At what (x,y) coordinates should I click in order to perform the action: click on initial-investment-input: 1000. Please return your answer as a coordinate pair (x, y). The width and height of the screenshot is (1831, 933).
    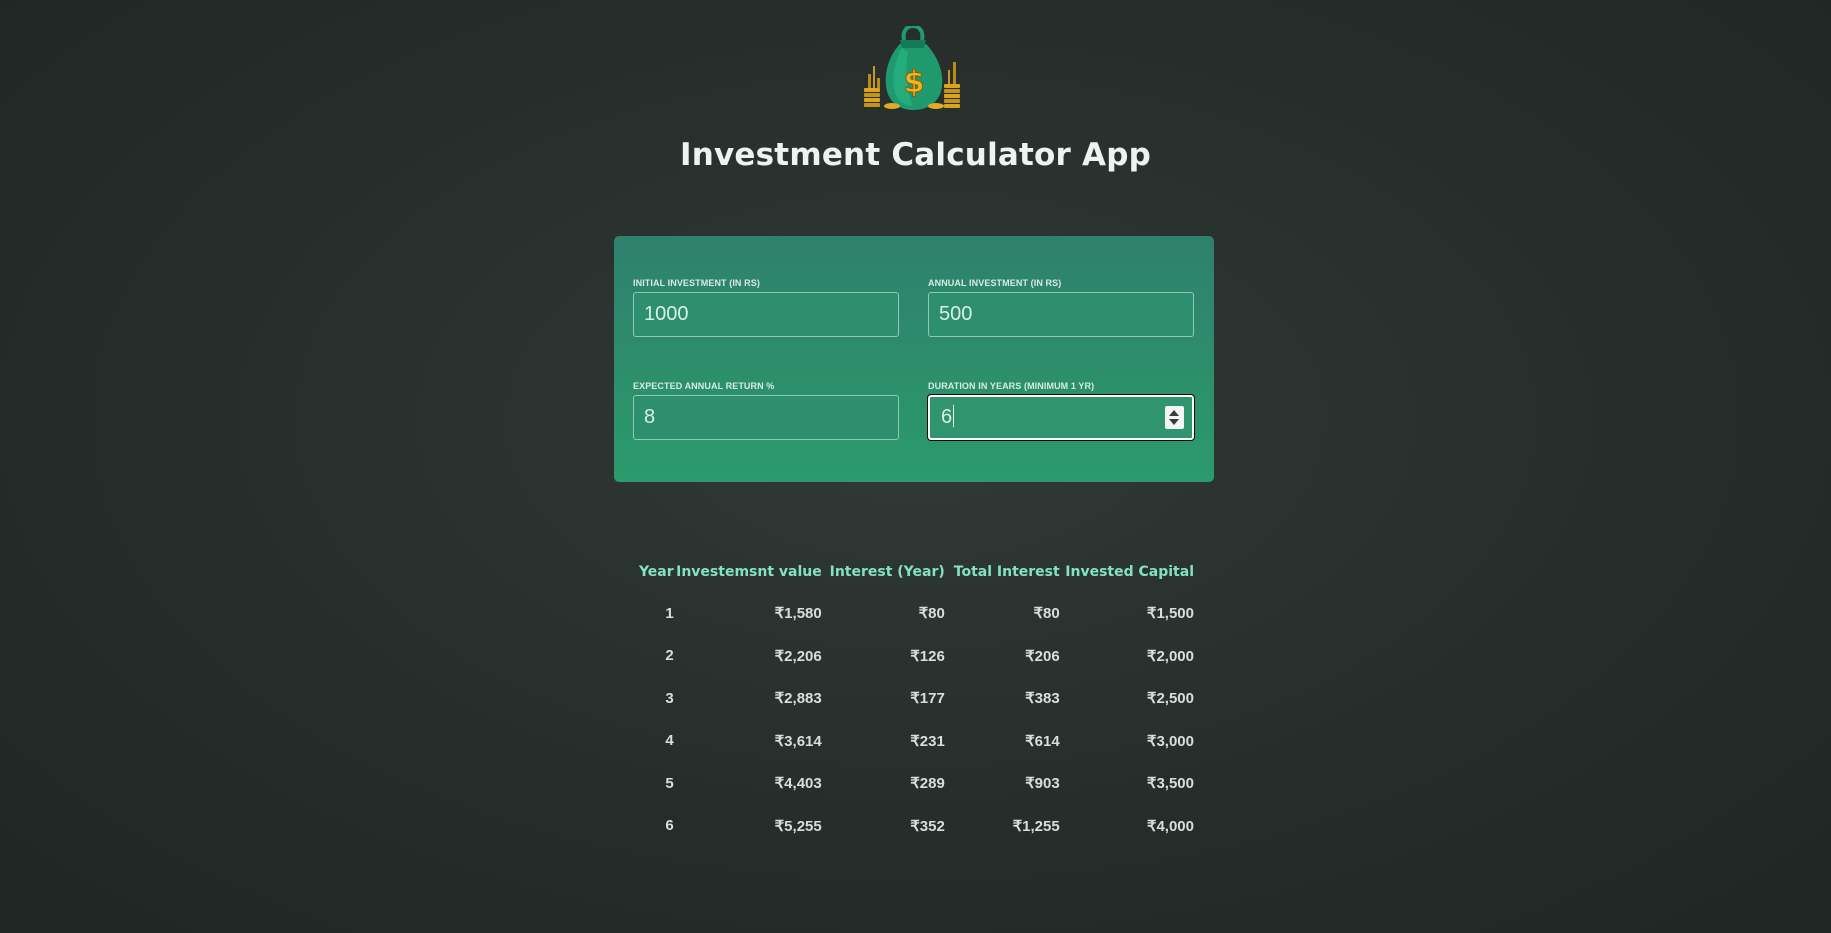
    Looking at the image, I should click on (766, 314).